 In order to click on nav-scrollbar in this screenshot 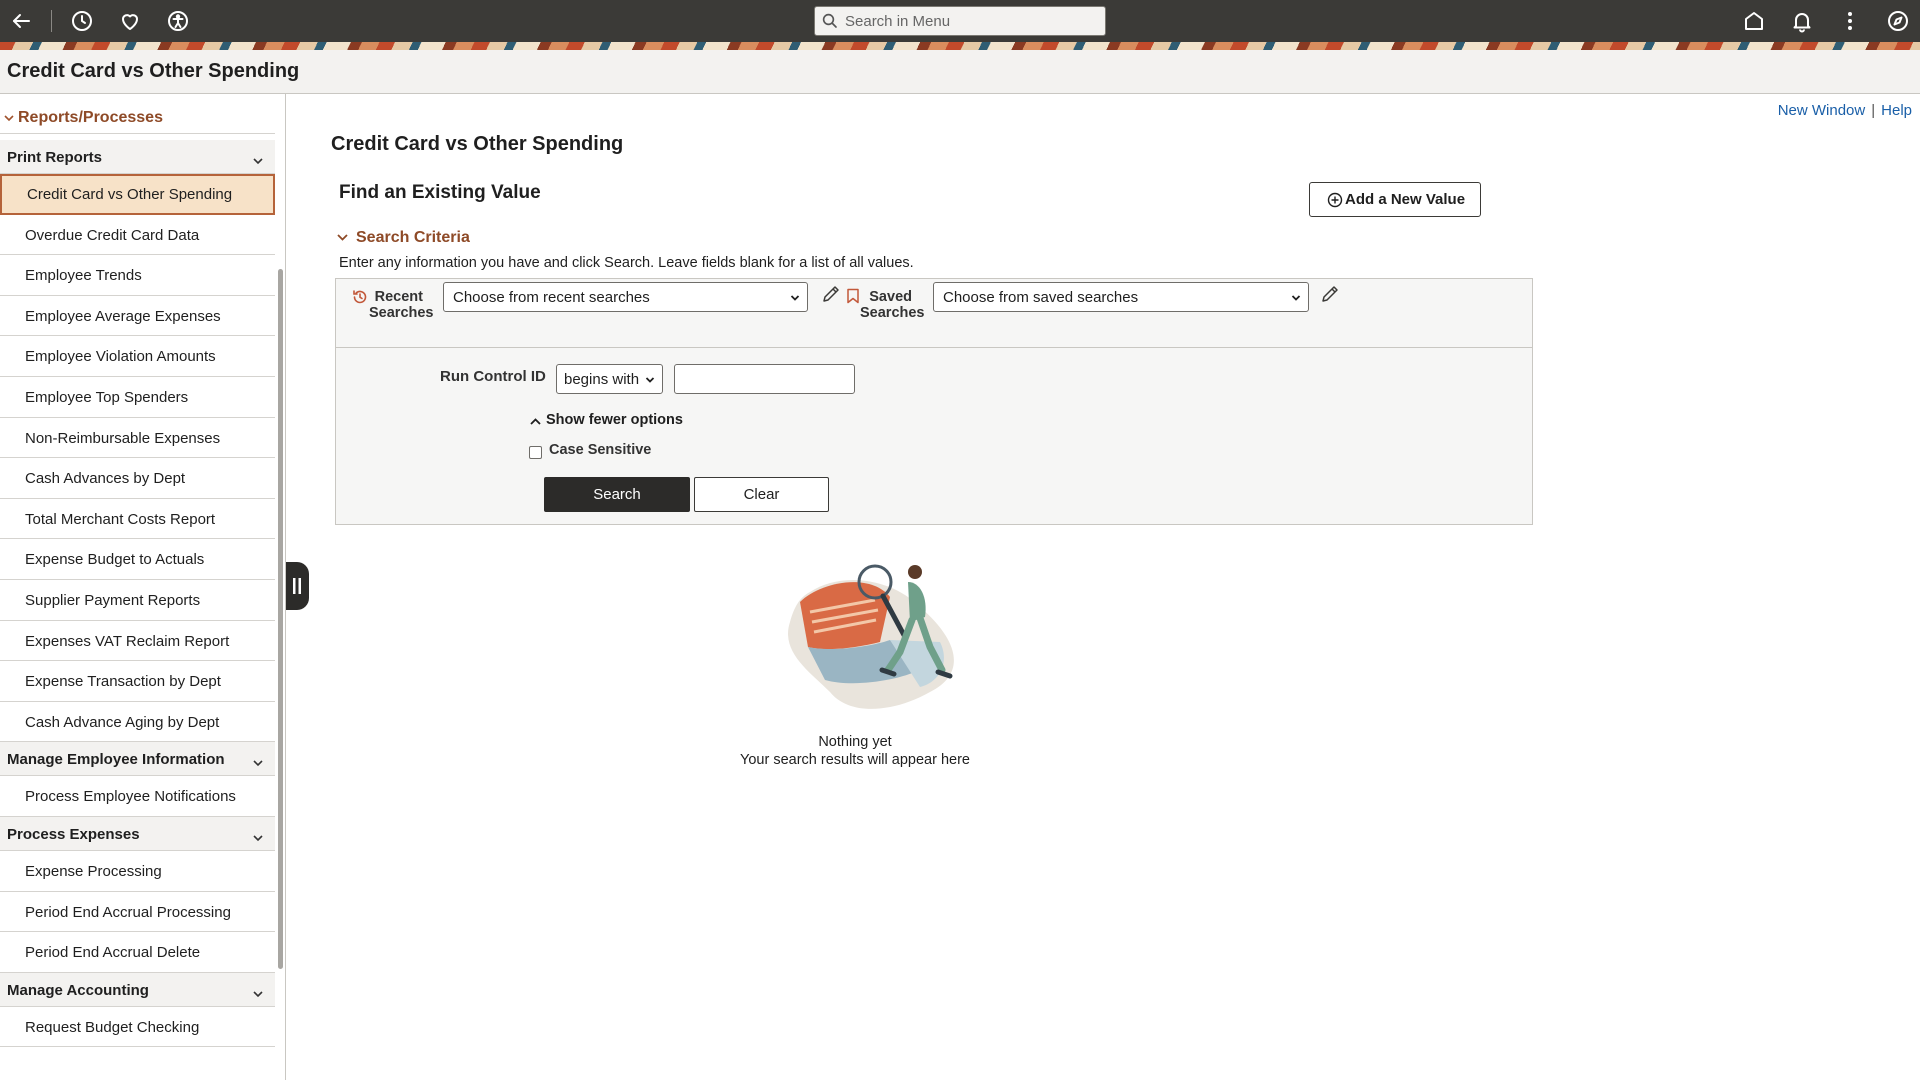, I will do `click(280, 619)`.